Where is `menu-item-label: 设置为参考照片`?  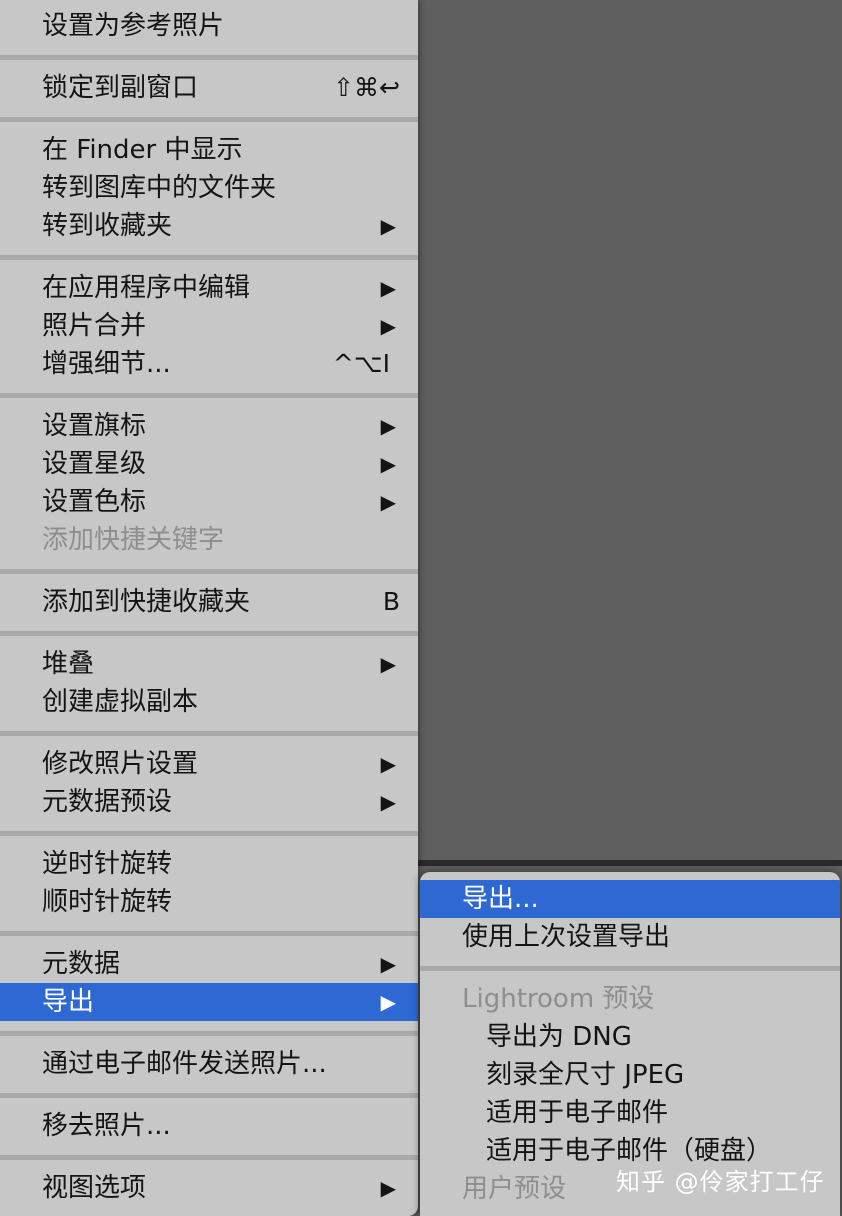 menu-item-label: 设置为参考照片 is located at coordinates (133, 26).